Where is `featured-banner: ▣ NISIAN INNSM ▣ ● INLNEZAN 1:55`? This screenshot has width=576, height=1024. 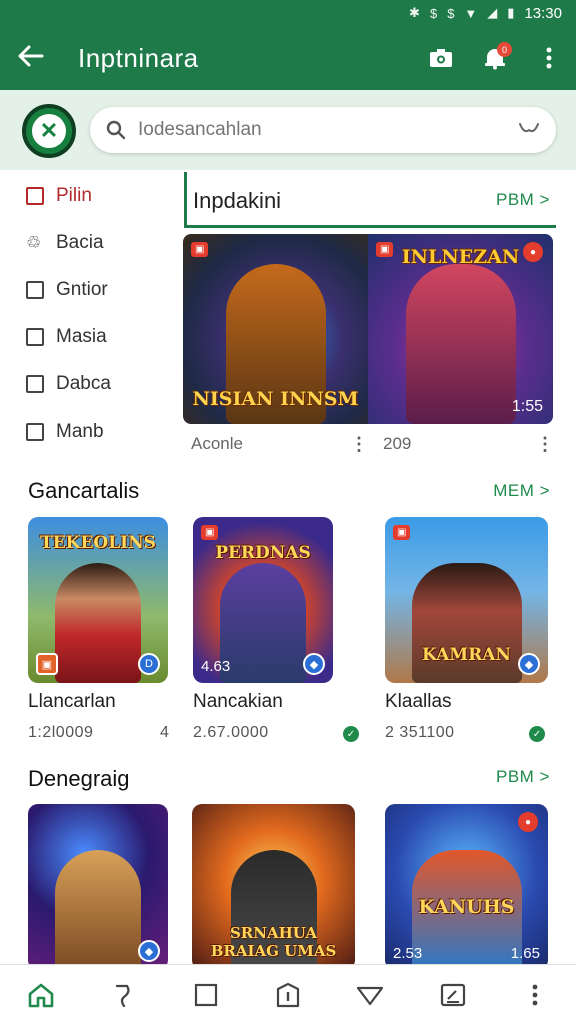 featured-banner: ▣ NISIAN INNSM ▣ ● INLNEZAN 1:55 is located at coordinates (368, 329).